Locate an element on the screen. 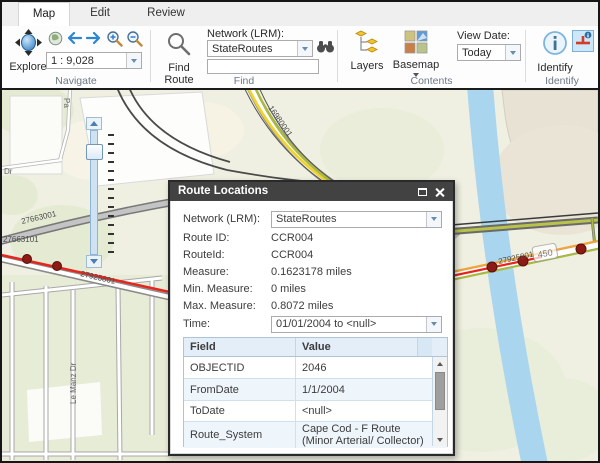 The image size is (600, 463). min-measure-value: 0 miles is located at coordinates (288, 288).